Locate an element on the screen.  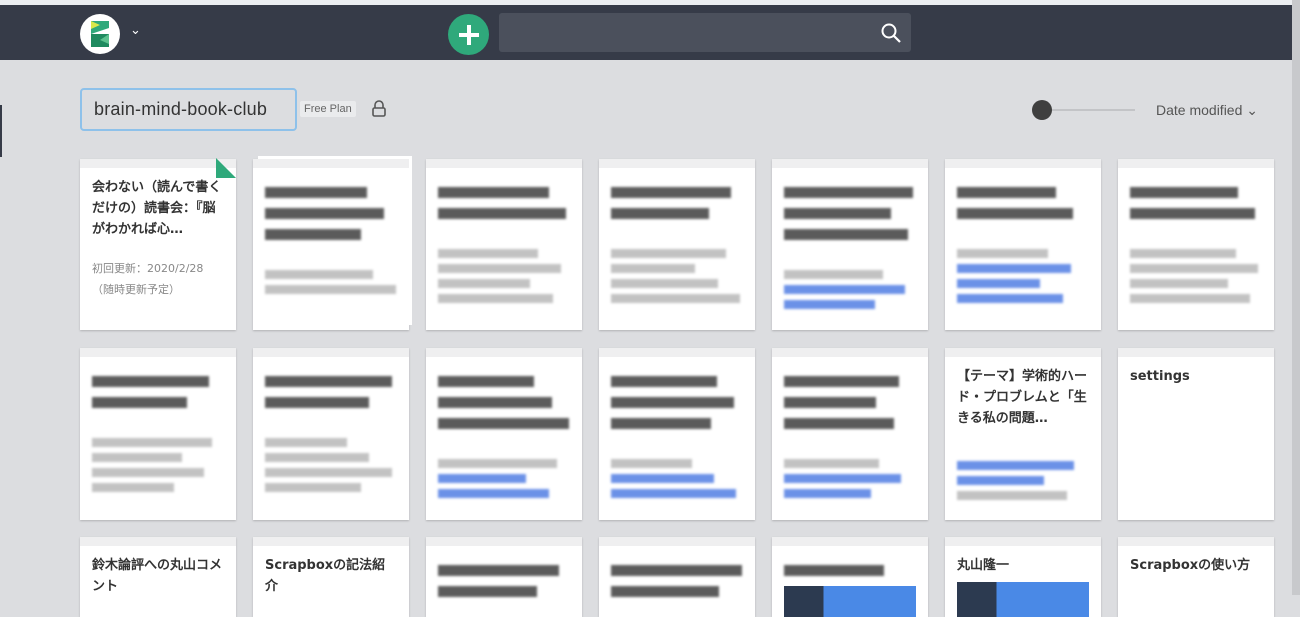
page-card: 鈴木論評への丸山コメント is located at coordinates (158, 577).